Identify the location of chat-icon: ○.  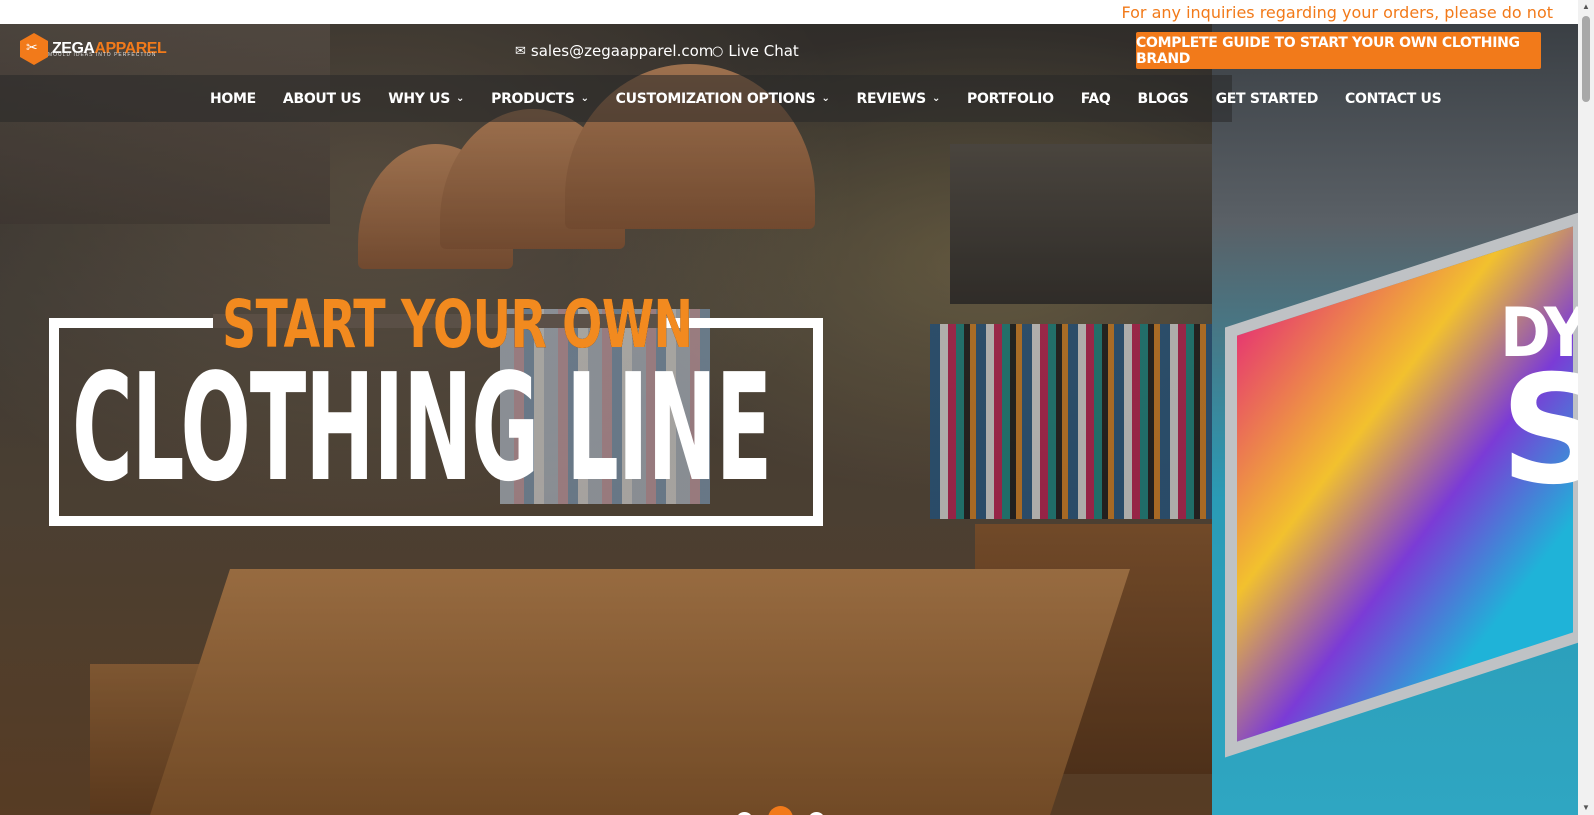
(718, 51).